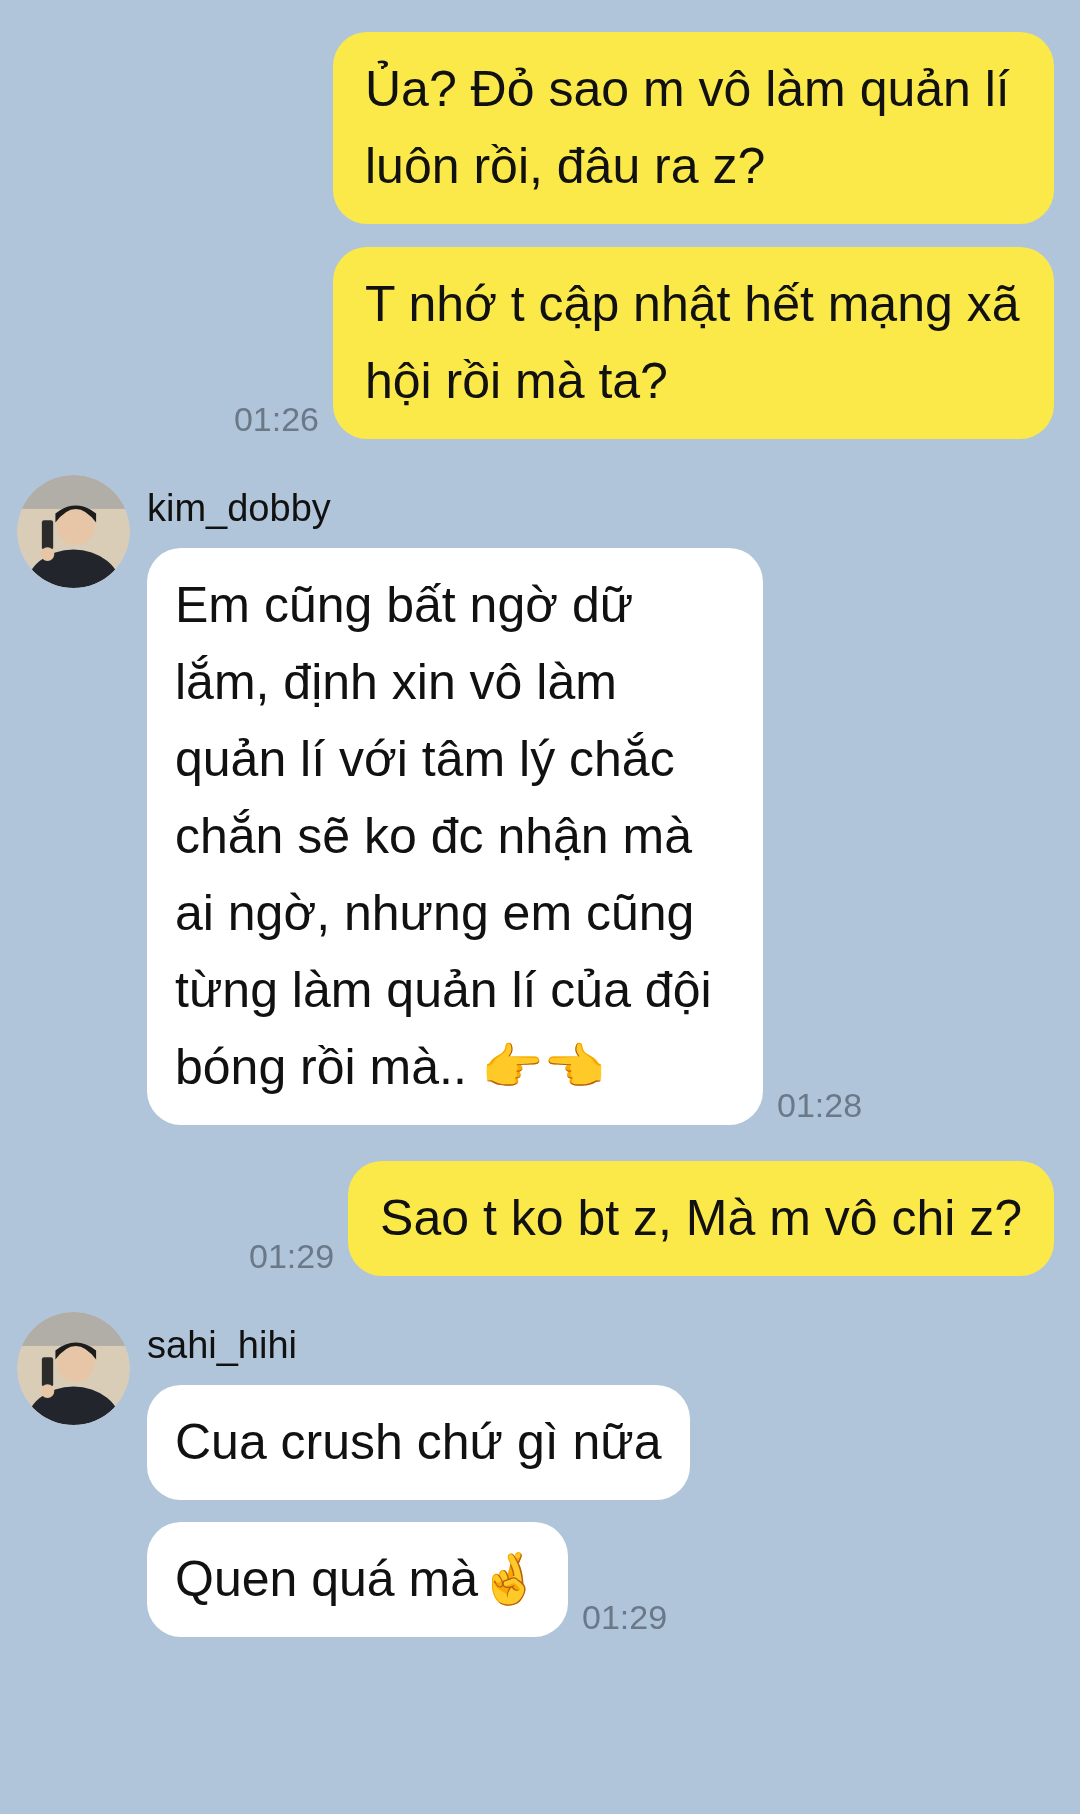  I want to click on message-time: 01:26, so click(276, 419).